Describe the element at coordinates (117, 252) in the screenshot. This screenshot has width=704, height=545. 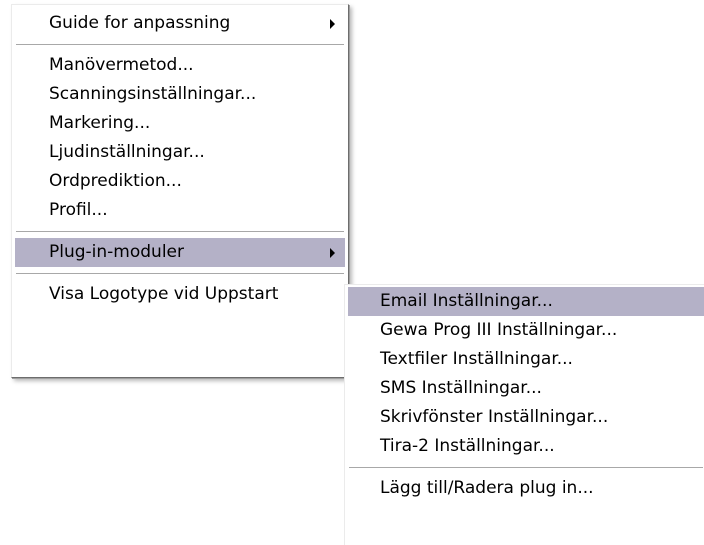
I see `menu-item-label: Plug-in-moduler` at that location.